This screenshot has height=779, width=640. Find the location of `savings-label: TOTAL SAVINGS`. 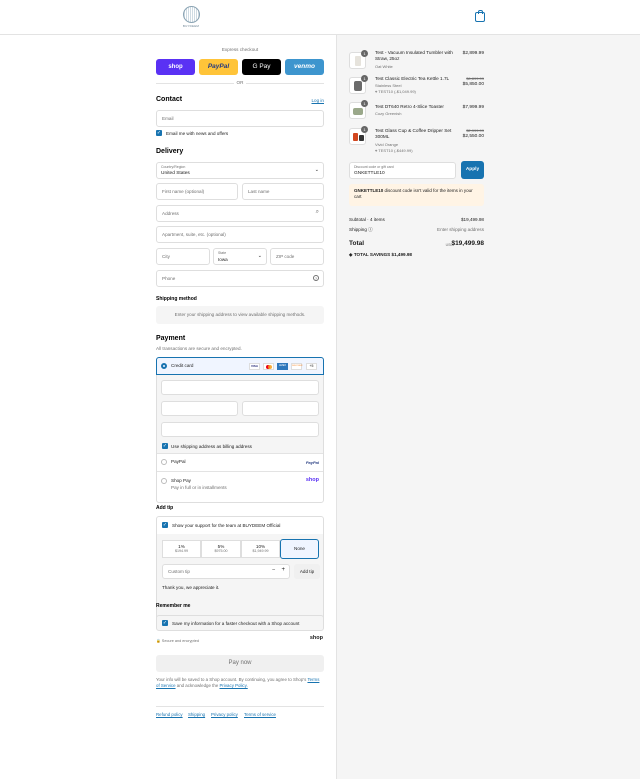

savings-label: TOTAL SAVINGS is located at coordinates (372, 254).